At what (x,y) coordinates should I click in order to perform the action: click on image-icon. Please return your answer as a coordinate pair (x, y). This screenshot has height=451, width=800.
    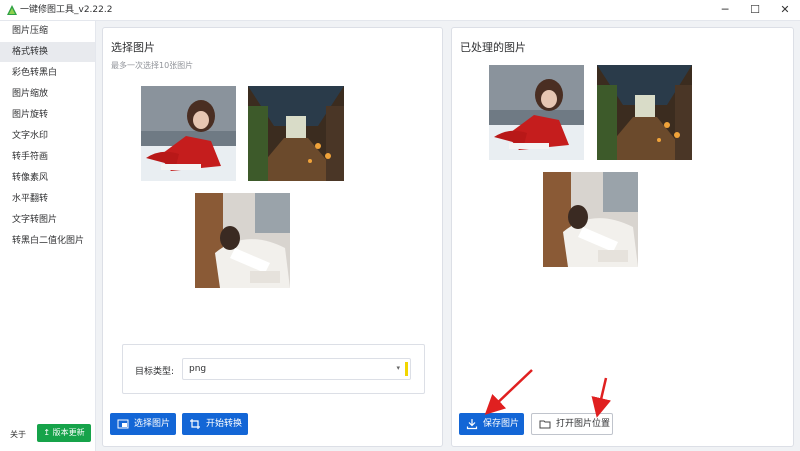
    Looking at the image, I should click on (123, 424).